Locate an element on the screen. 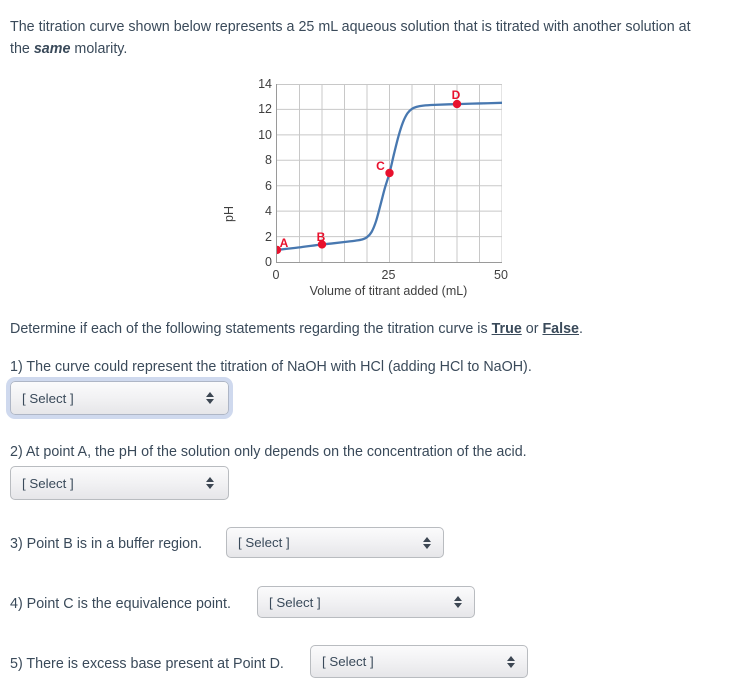 The width and height of the screenshot is (738, 681). determine-false: False is located at coordinates (561, 329).